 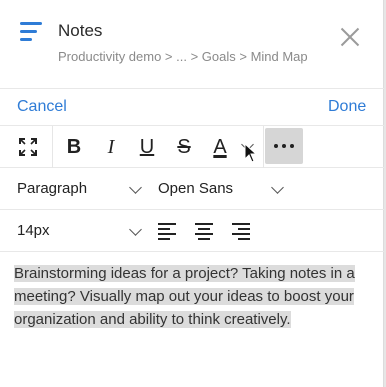 I want to click on close-icon, so click(x=350, y=37).